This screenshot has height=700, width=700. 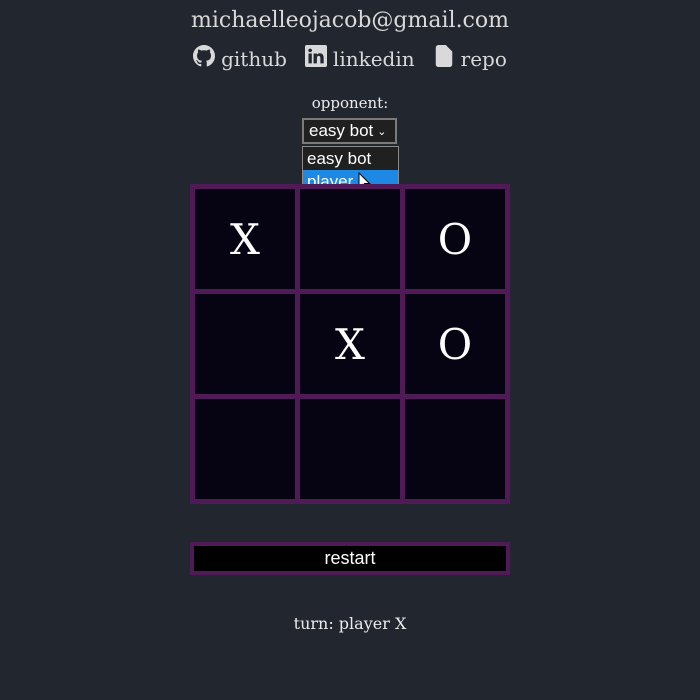 I want to click on repo-label: repo, so click(x=483, y=58).